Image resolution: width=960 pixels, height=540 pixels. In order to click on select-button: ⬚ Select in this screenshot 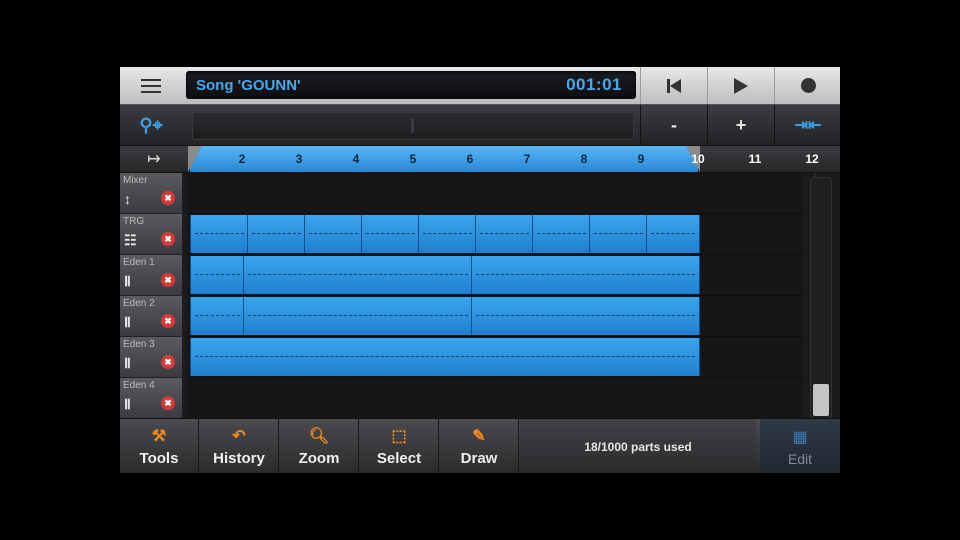, I will do `click(399, 446)`.